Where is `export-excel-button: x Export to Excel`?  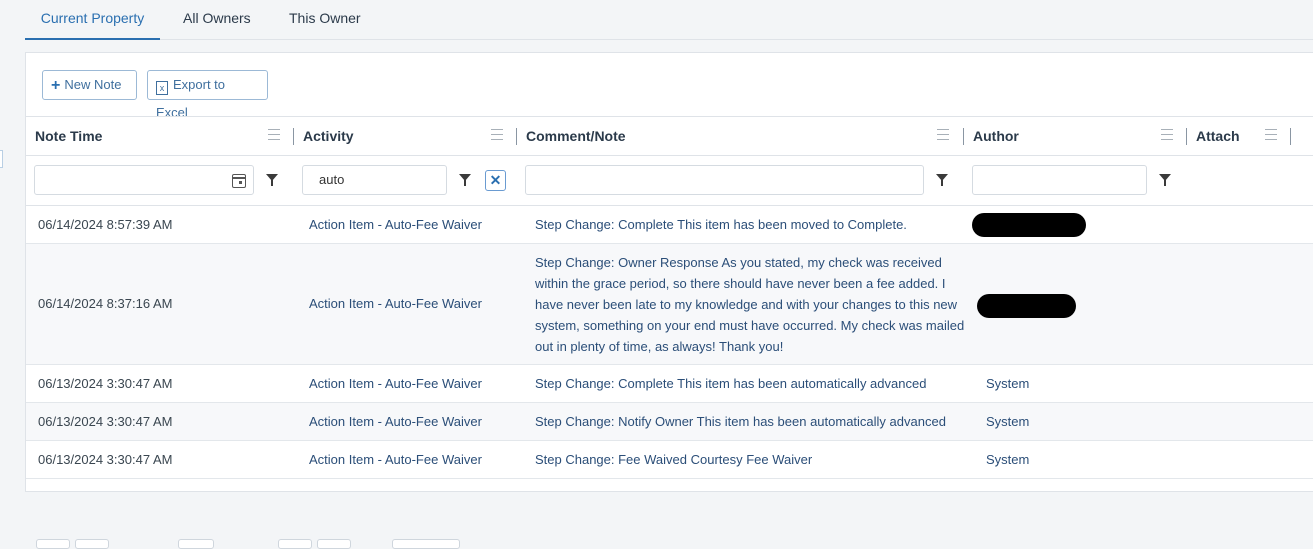 export-excel-button: x Export to Excel is located at coordinates (207, 95).